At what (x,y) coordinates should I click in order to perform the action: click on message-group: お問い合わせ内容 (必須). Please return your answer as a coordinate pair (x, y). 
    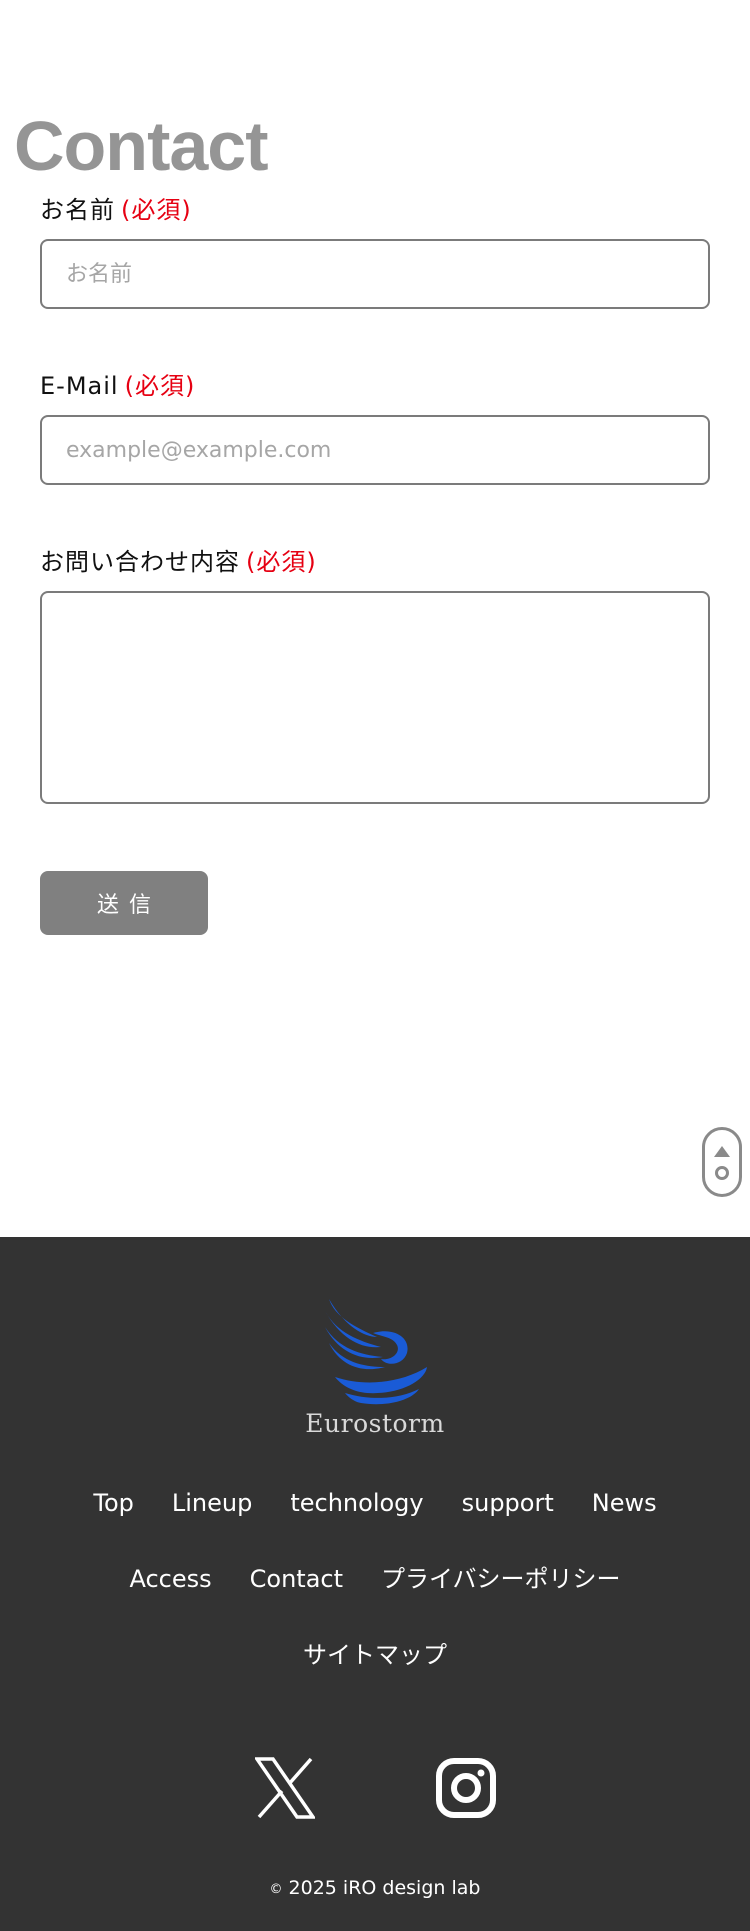
    Looking at the image, I should click on (375, 673).